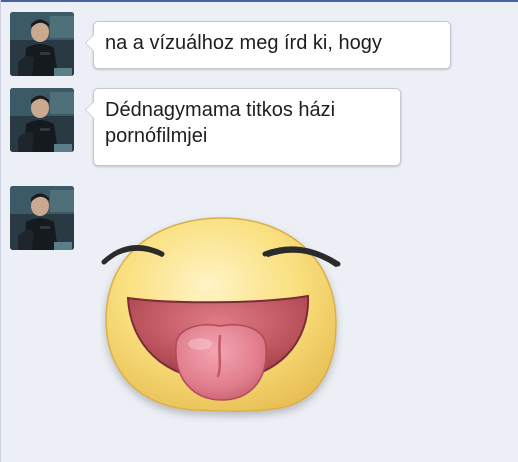 The width and height of the screenshot is (518, 462). I want to click on message-text: na a vízuálhoz meg írd ki, hogy, so click(243, 43).